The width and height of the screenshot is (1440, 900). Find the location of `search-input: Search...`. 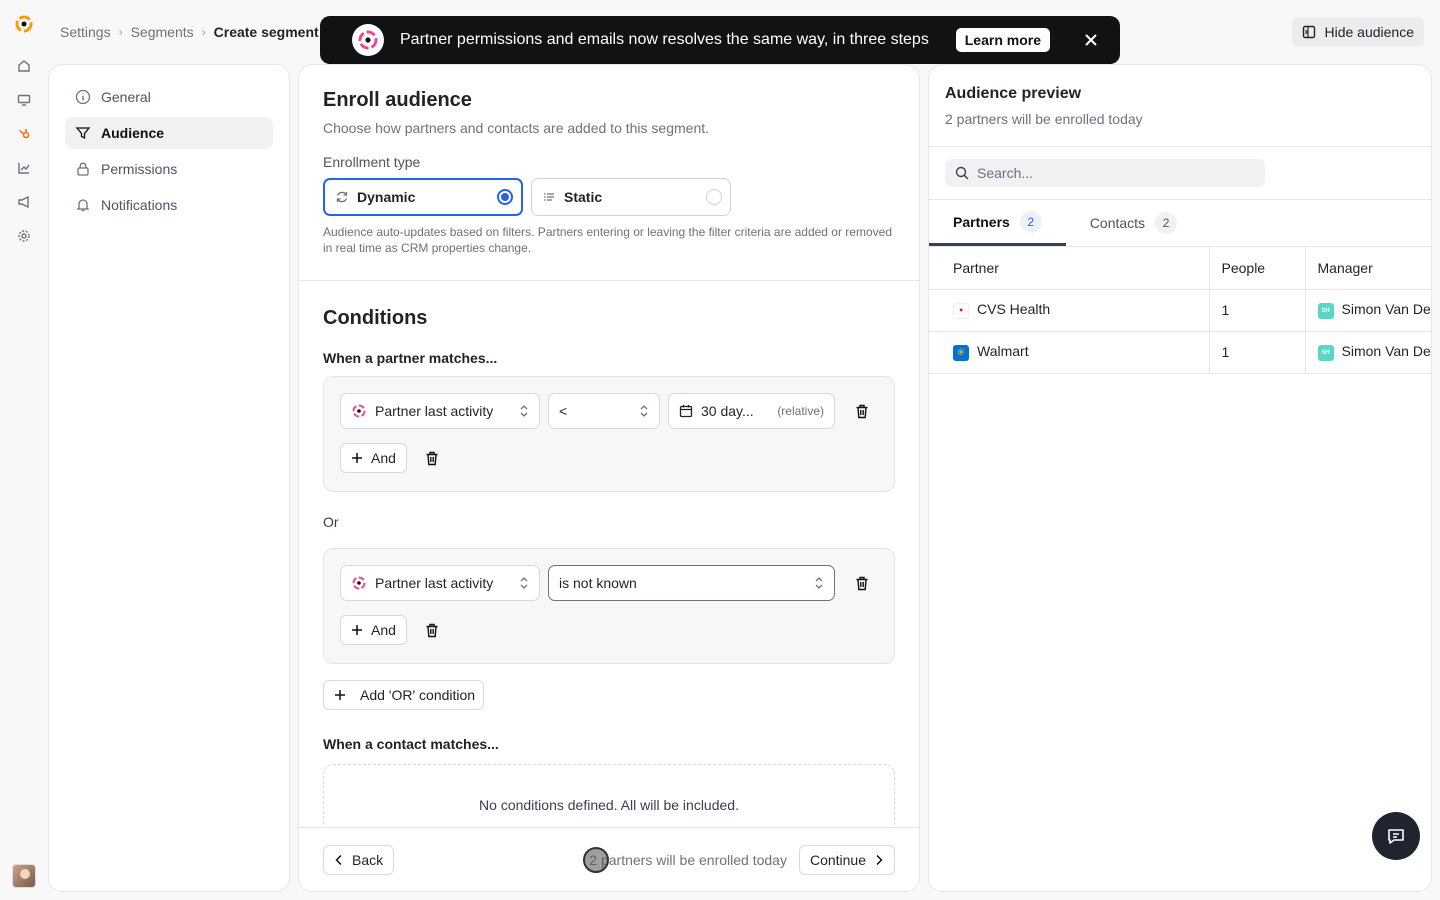

search-input: Search... is located at coordinates (1105, 173).